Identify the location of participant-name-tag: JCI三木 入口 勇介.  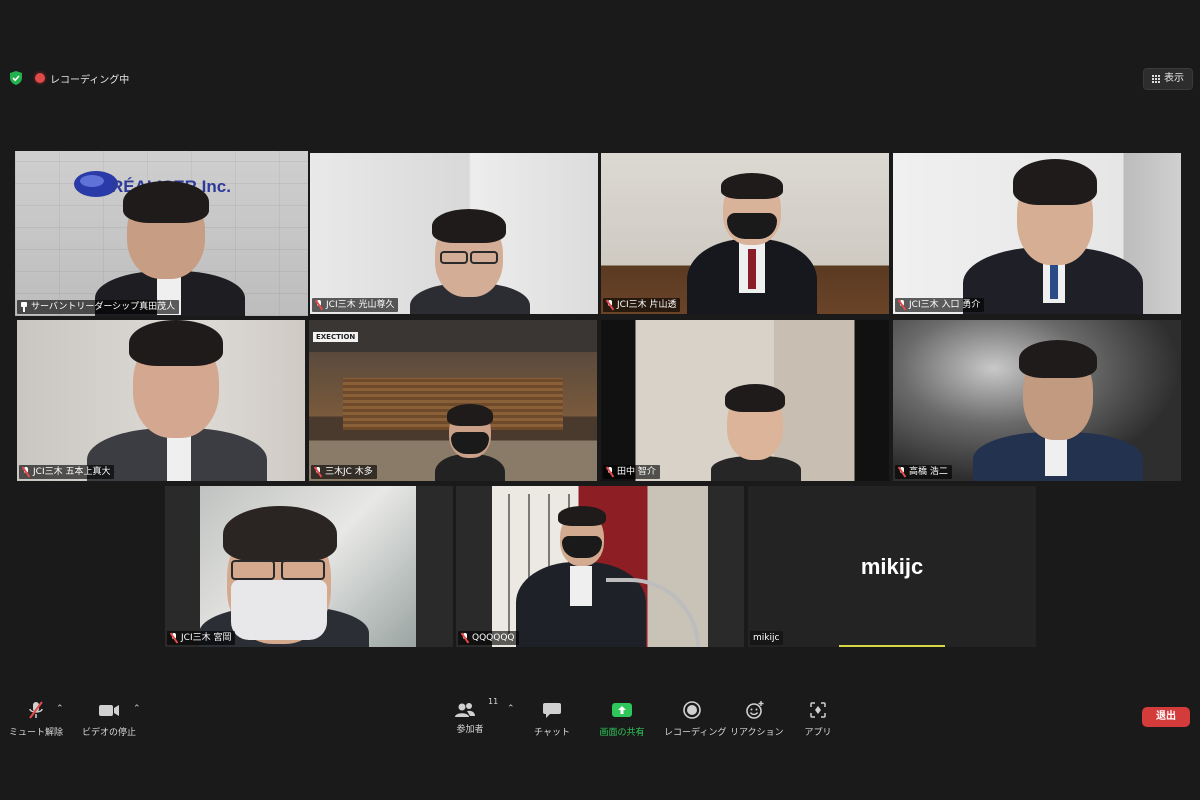
(940, 305).